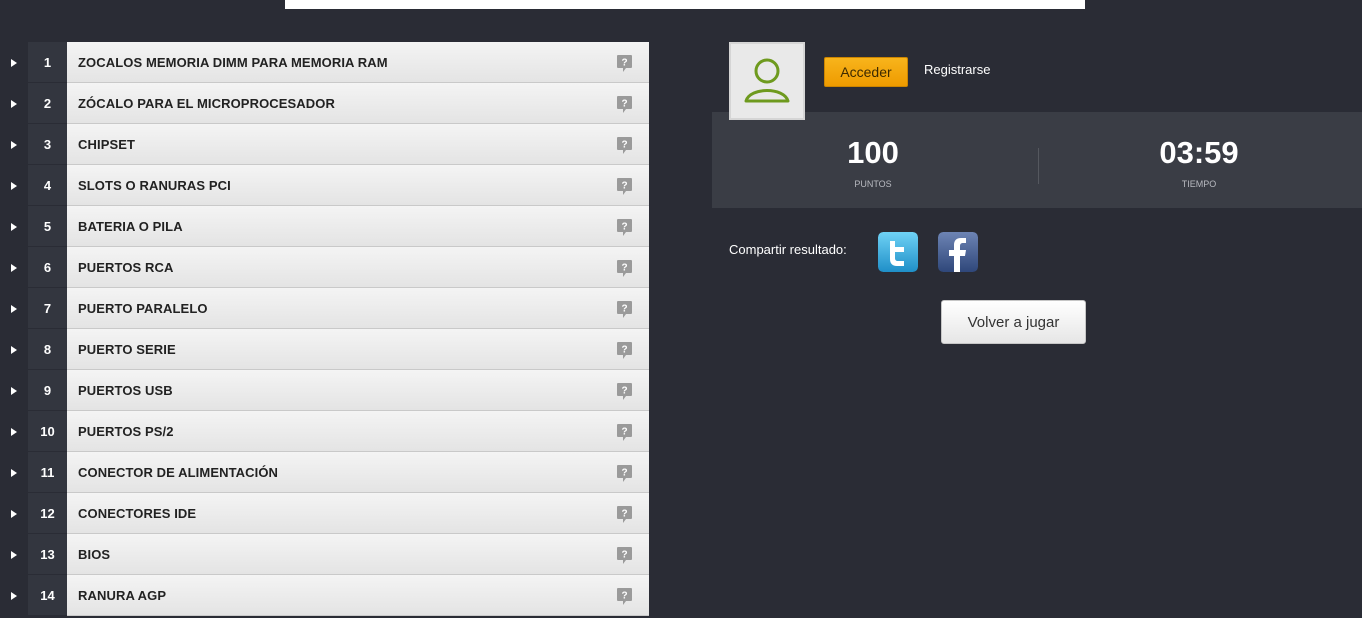 The image size is (1362, 618). I want to click on answer-row: 7 PUERTO PARALELO?, so click(325, 308).